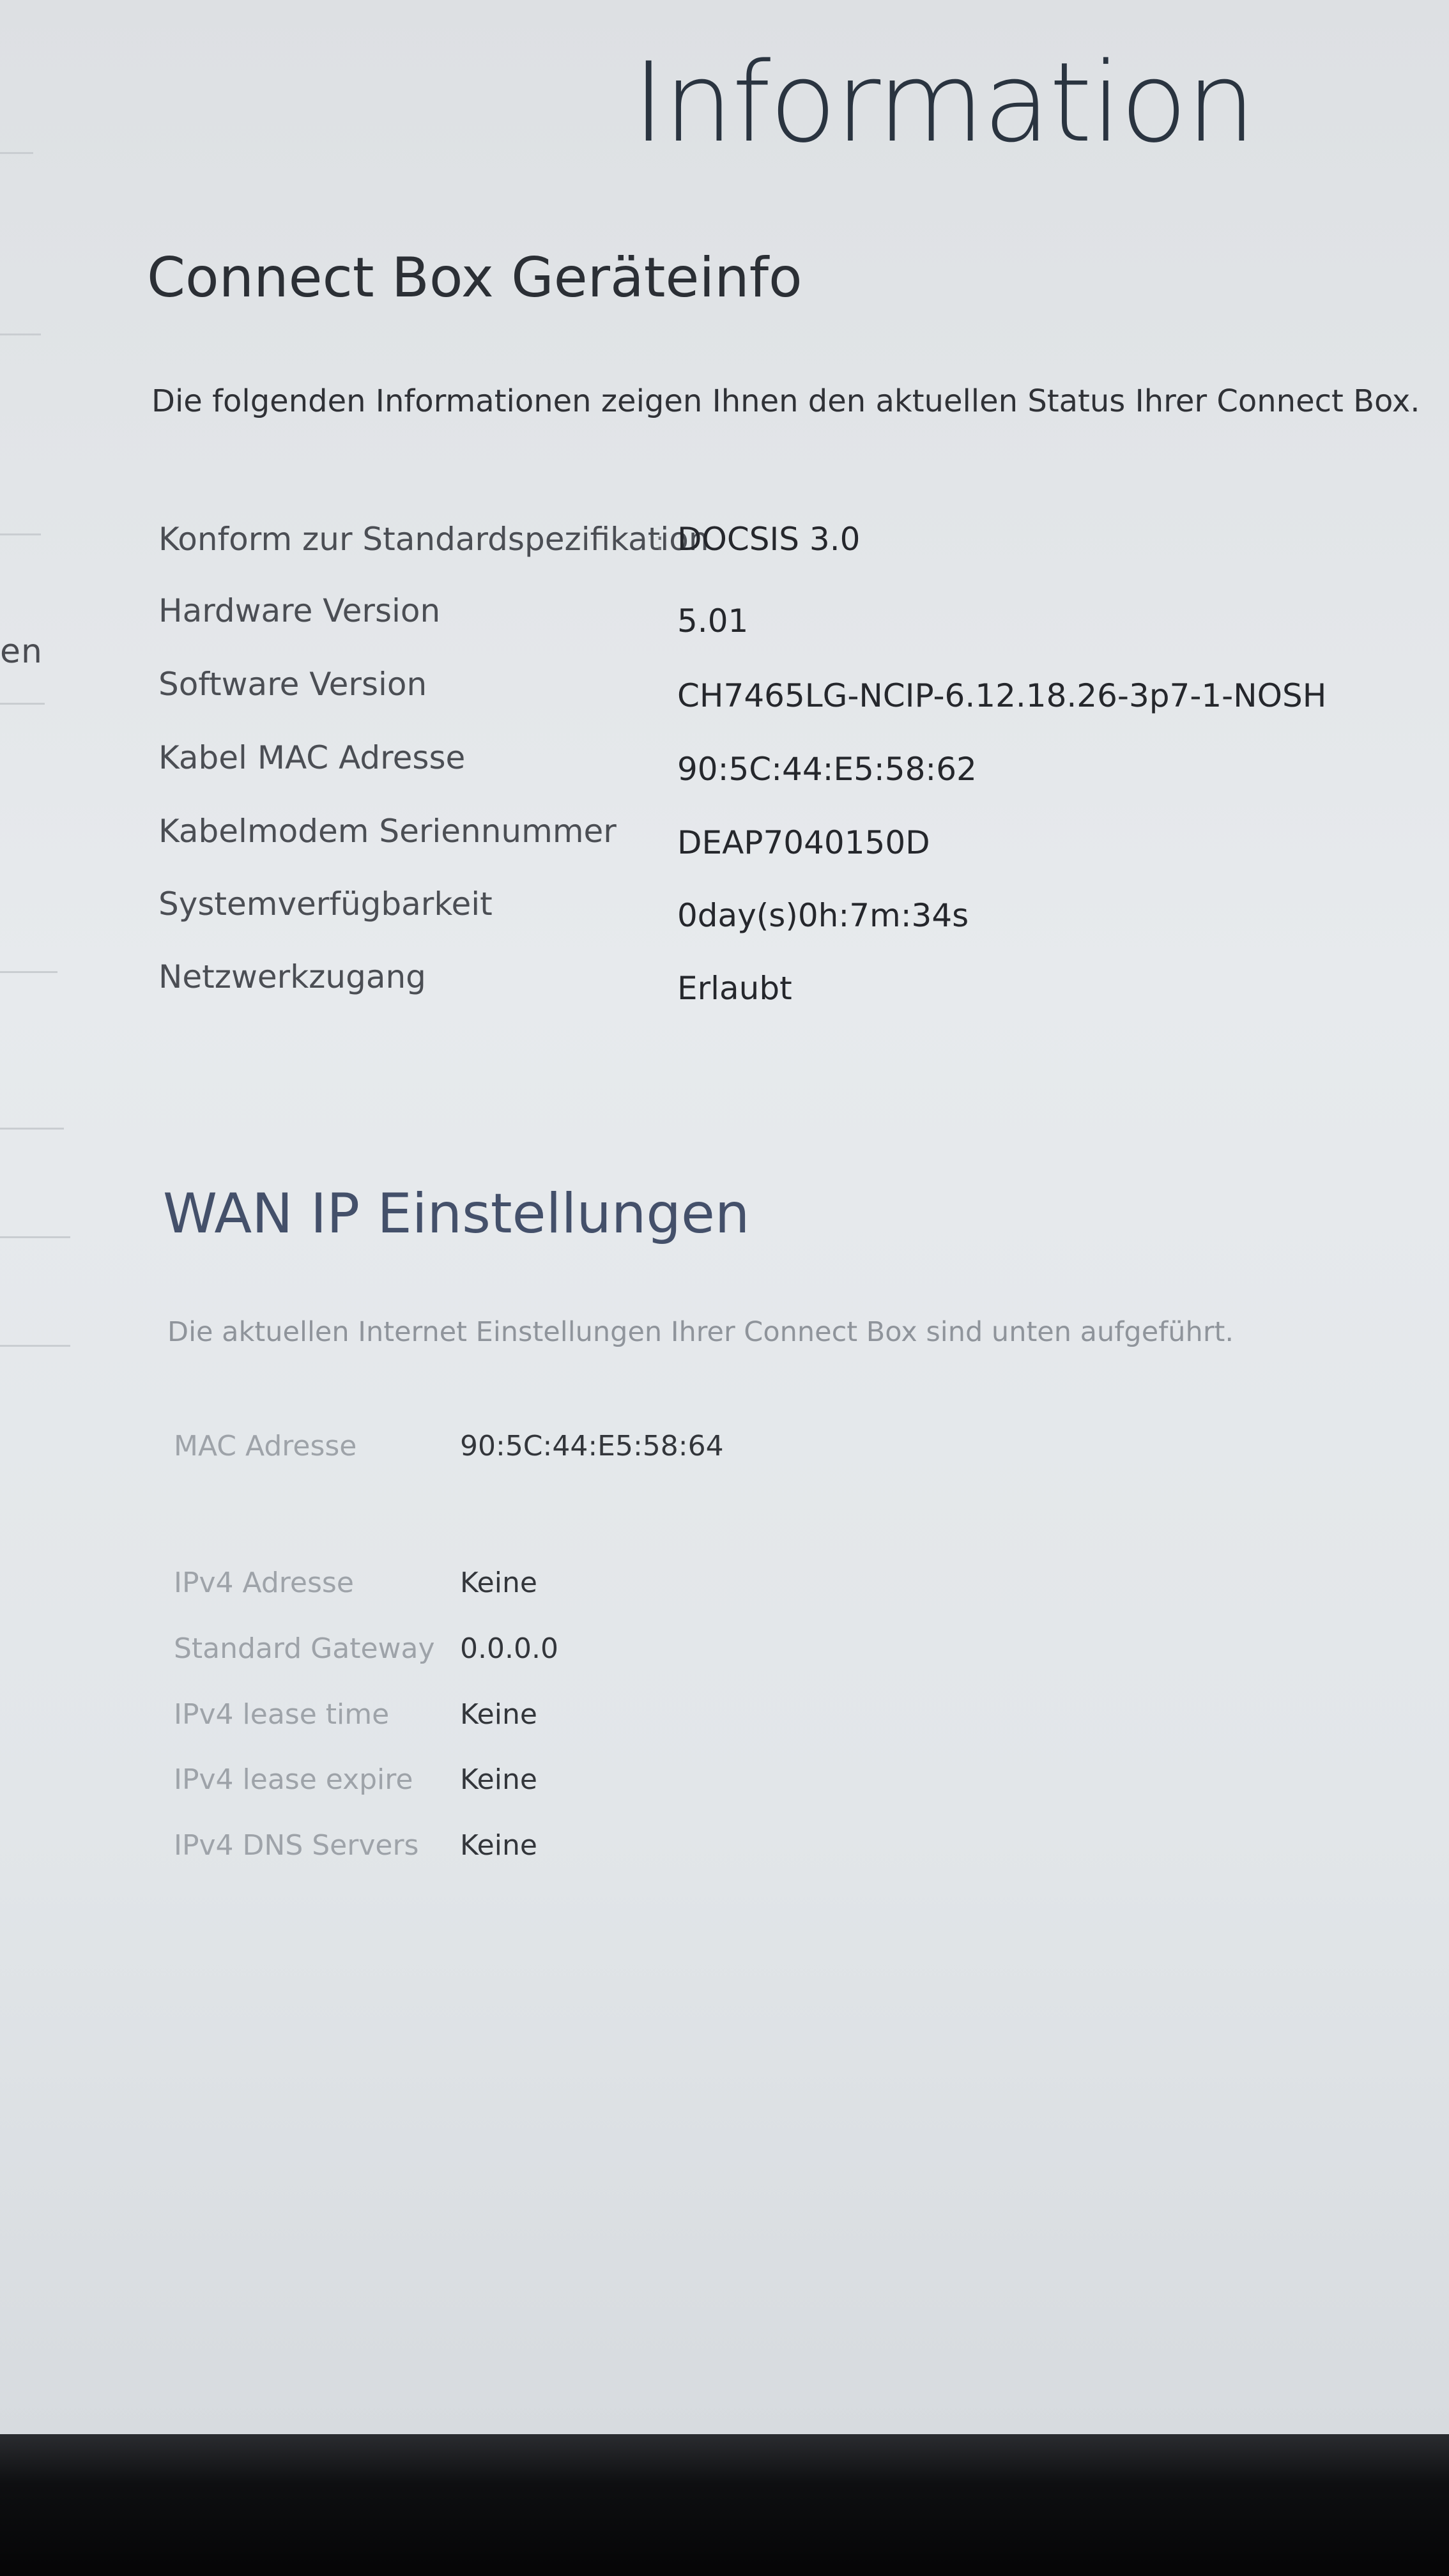 The image size is (1449, 2576). Describe the element at coordinates (292, 684) in the screenshot. I see `row-label: Software Version` at that location.